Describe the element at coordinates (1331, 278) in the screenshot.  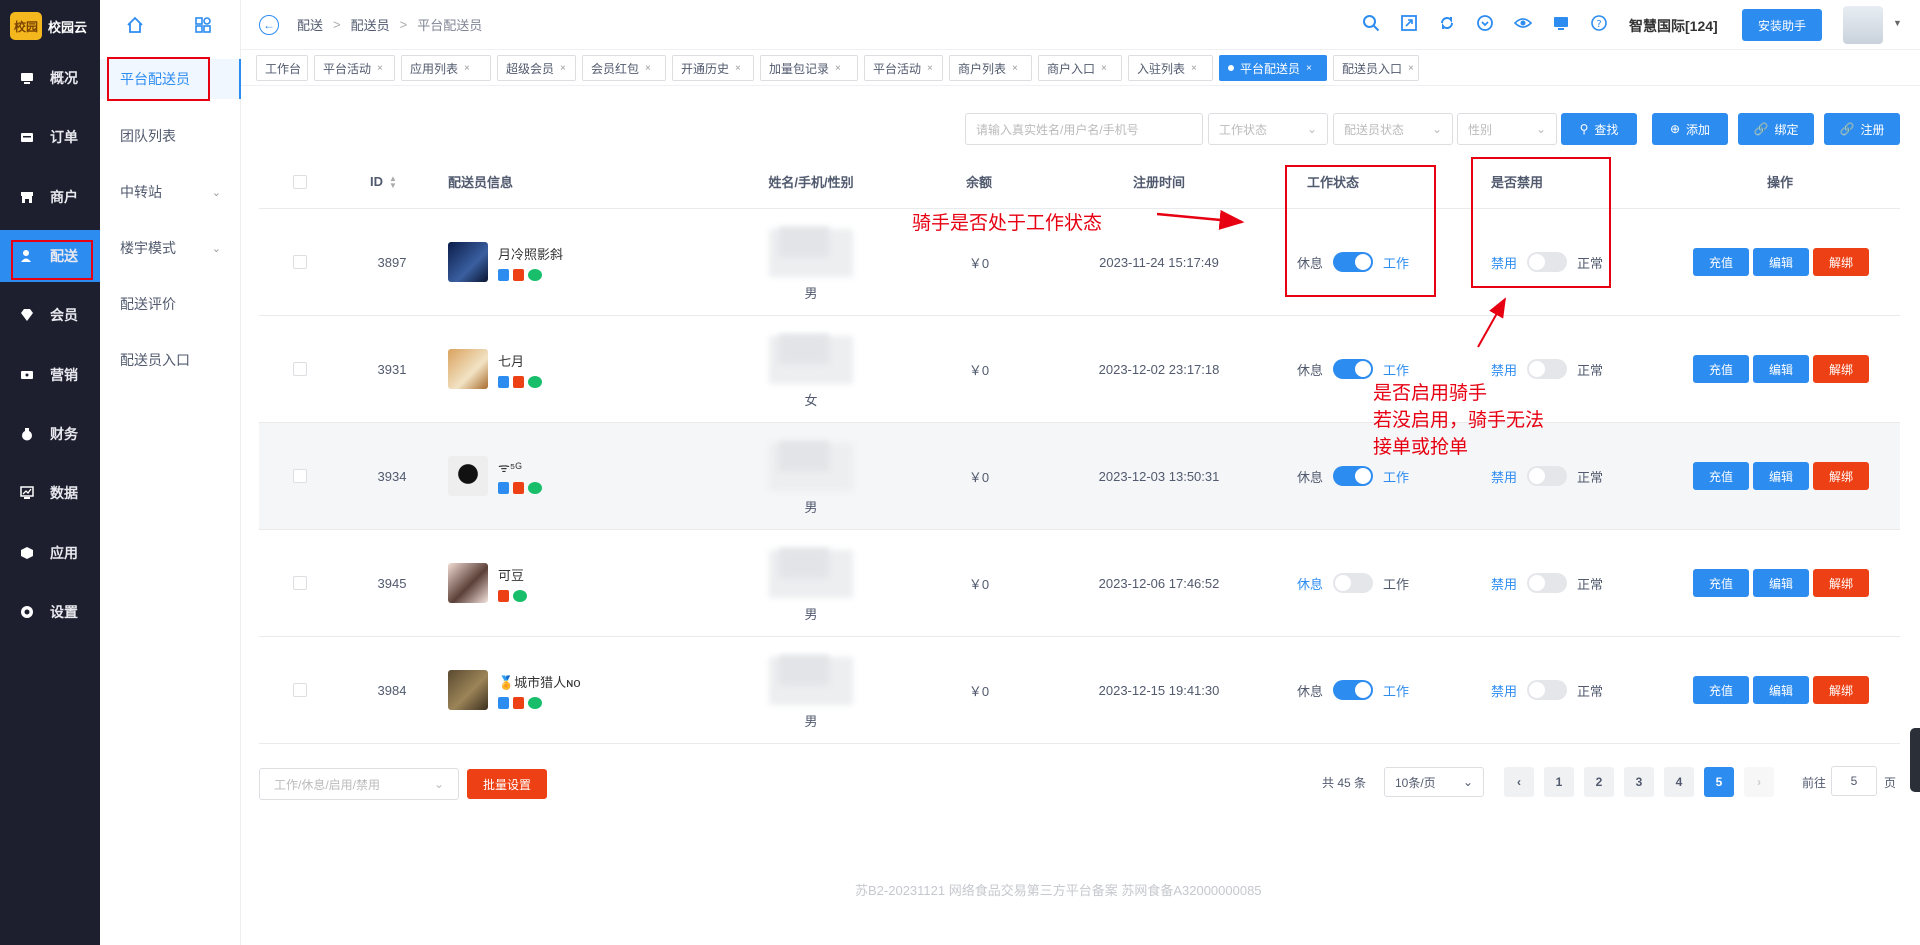
I see `annotation-arrows` at that location.